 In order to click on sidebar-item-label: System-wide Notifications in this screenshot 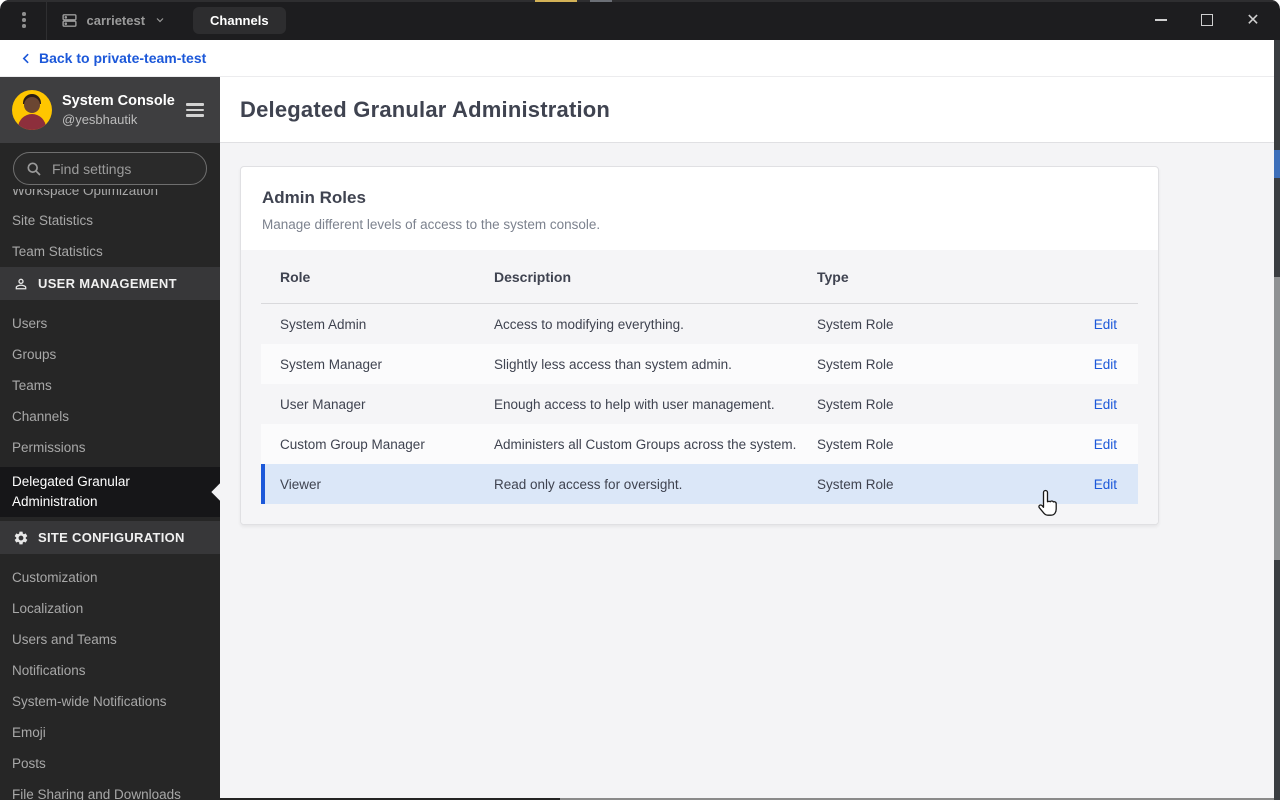, I will do `click(89, 701)`.